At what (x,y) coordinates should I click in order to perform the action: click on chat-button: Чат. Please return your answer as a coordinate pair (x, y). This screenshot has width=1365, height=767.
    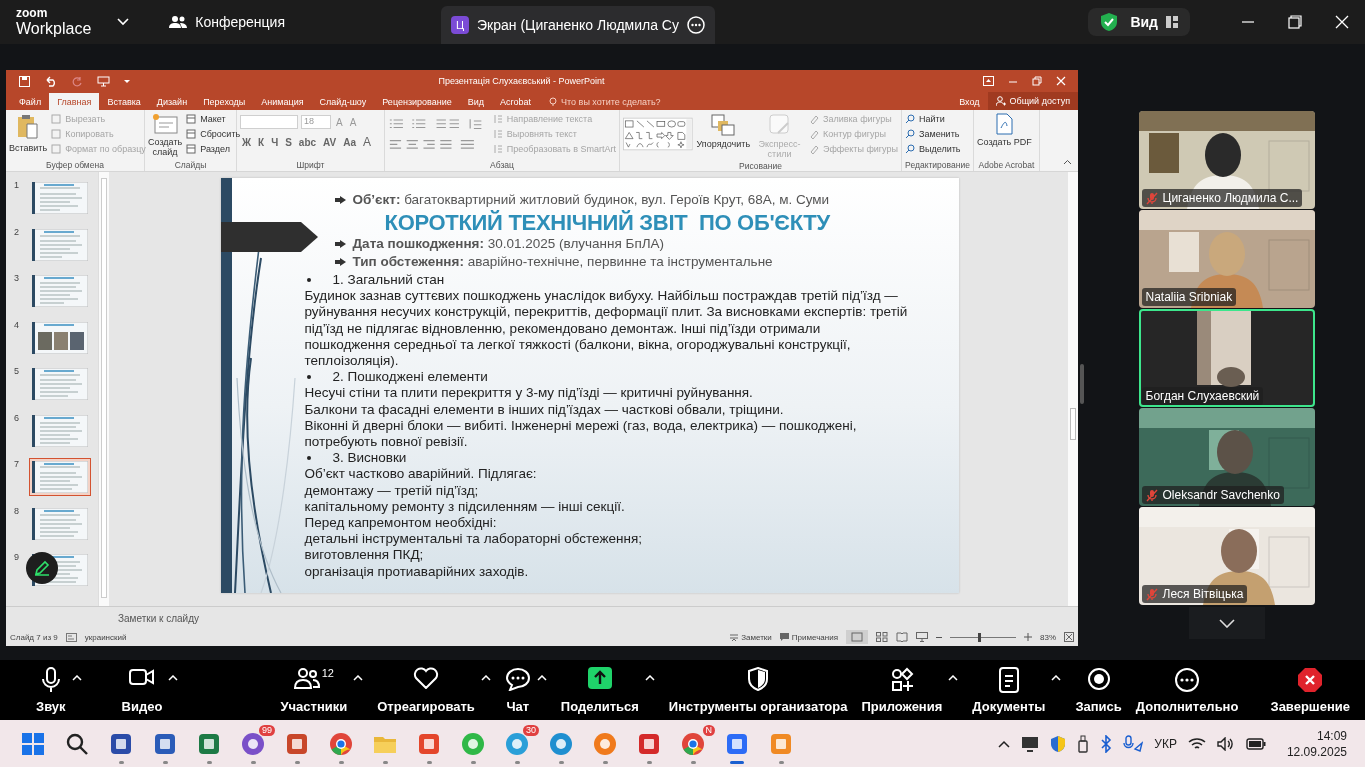
    Looking at the image, I should click on (517, 690).